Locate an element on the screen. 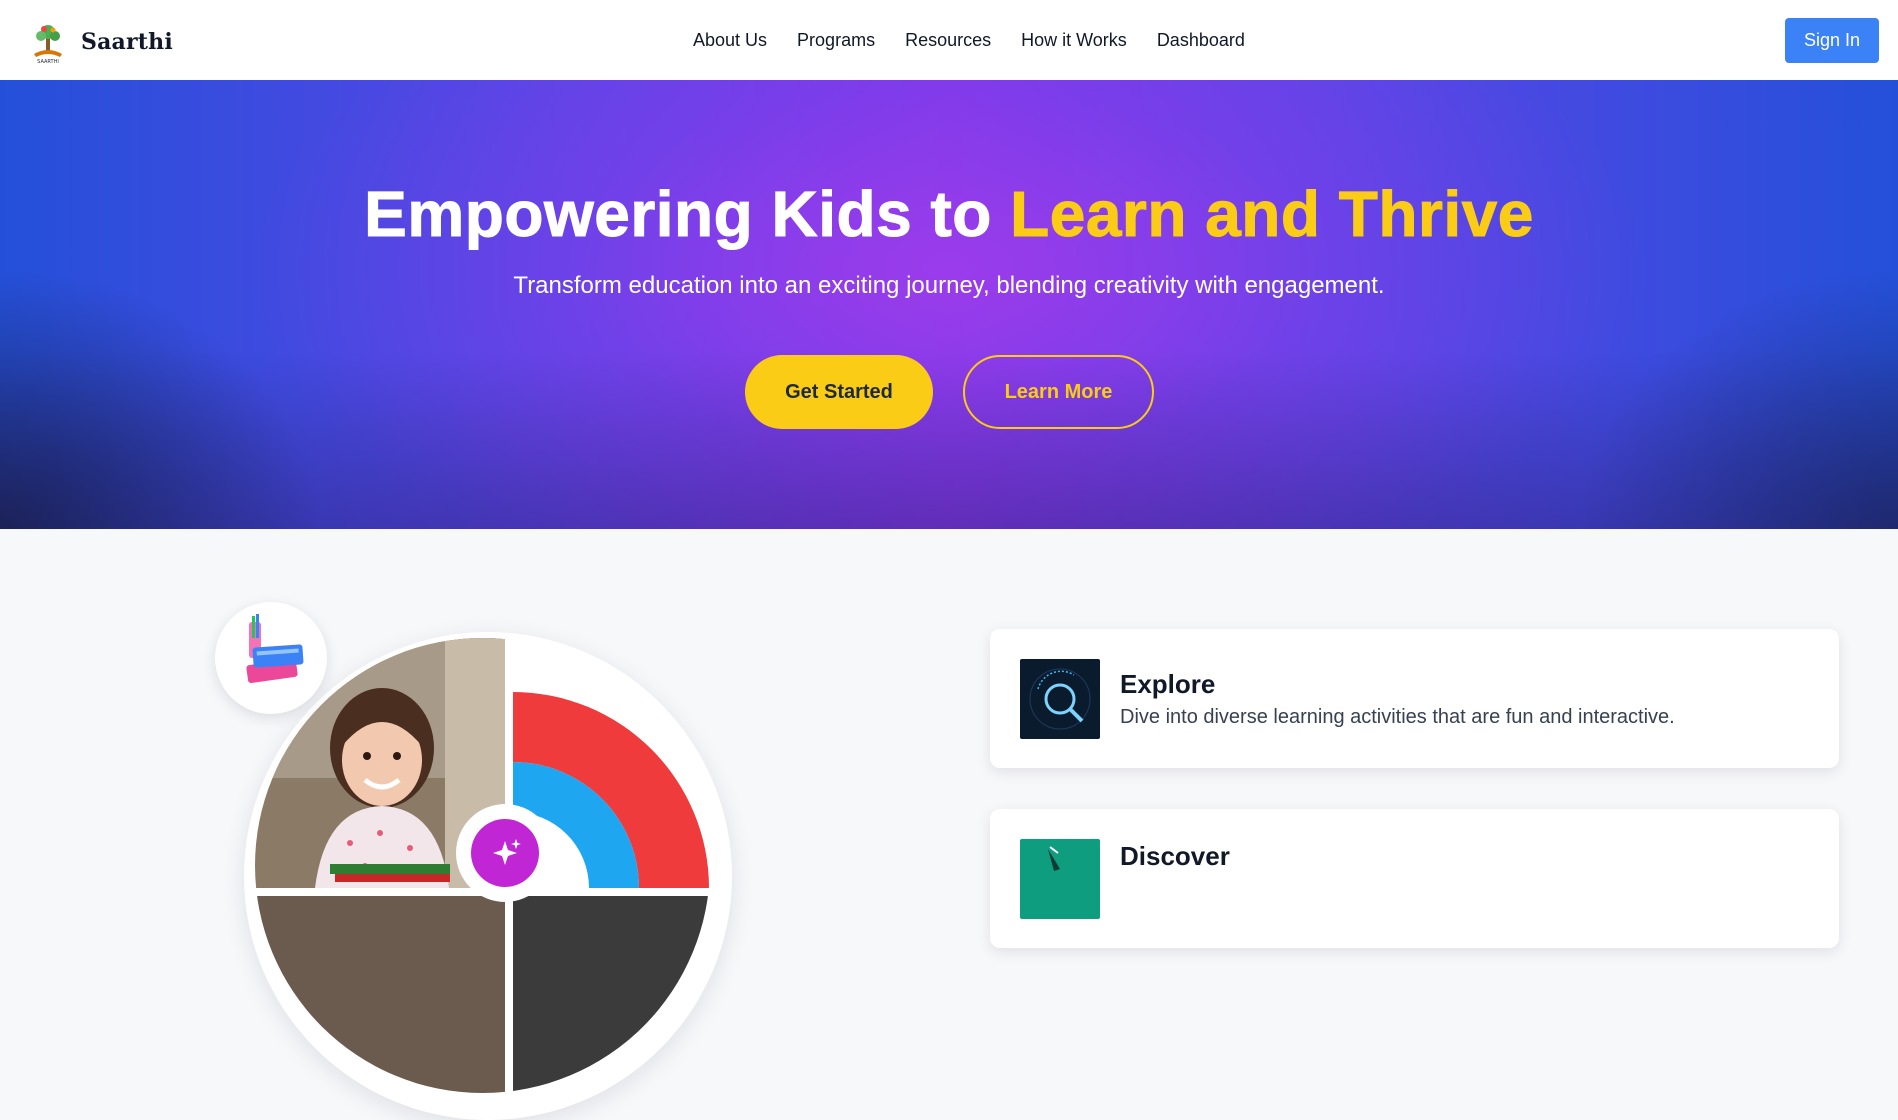  nav-dashboard: Dashboard is located at coordinates (1201, 40).